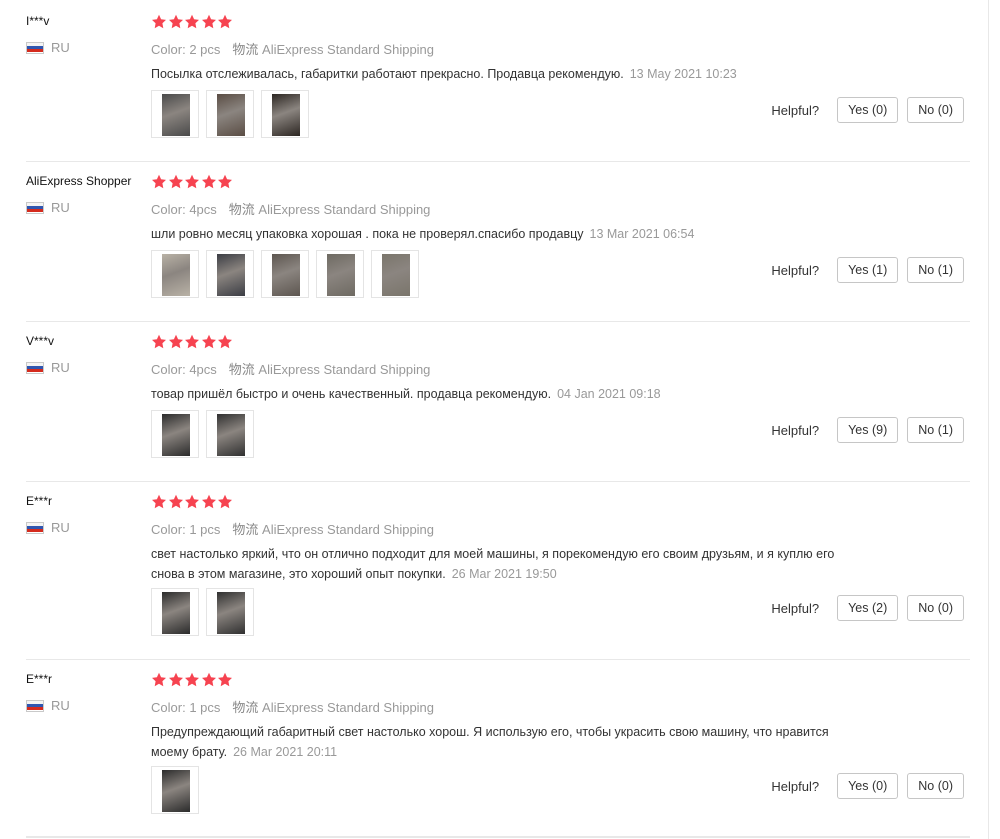  I want to click on reviewer-name: AliExpress Shopper, so click(79, 181).